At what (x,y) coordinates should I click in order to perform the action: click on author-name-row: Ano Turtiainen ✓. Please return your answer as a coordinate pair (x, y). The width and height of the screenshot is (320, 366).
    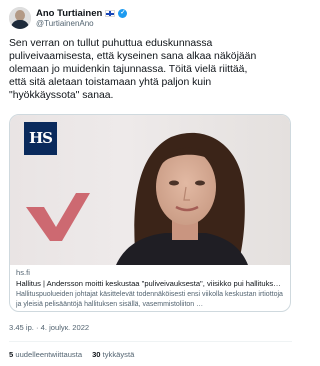
    Looking at the image, I should click on (82, 13).